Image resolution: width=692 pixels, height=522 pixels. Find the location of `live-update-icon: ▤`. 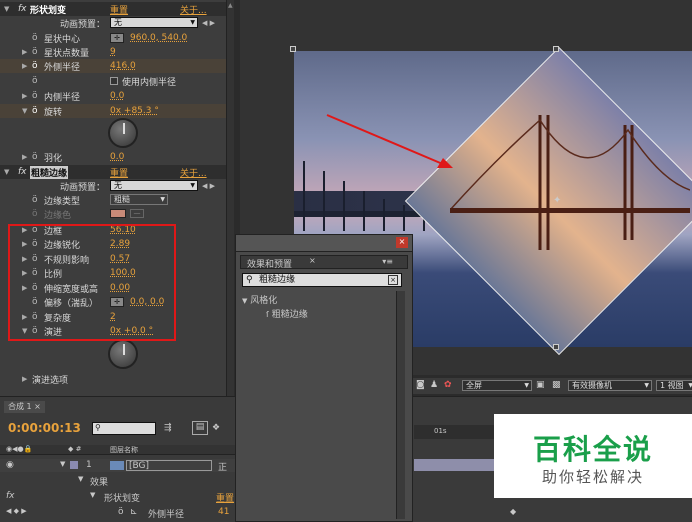

live-update-icon: ▤ is located at coordinates (200, 428).